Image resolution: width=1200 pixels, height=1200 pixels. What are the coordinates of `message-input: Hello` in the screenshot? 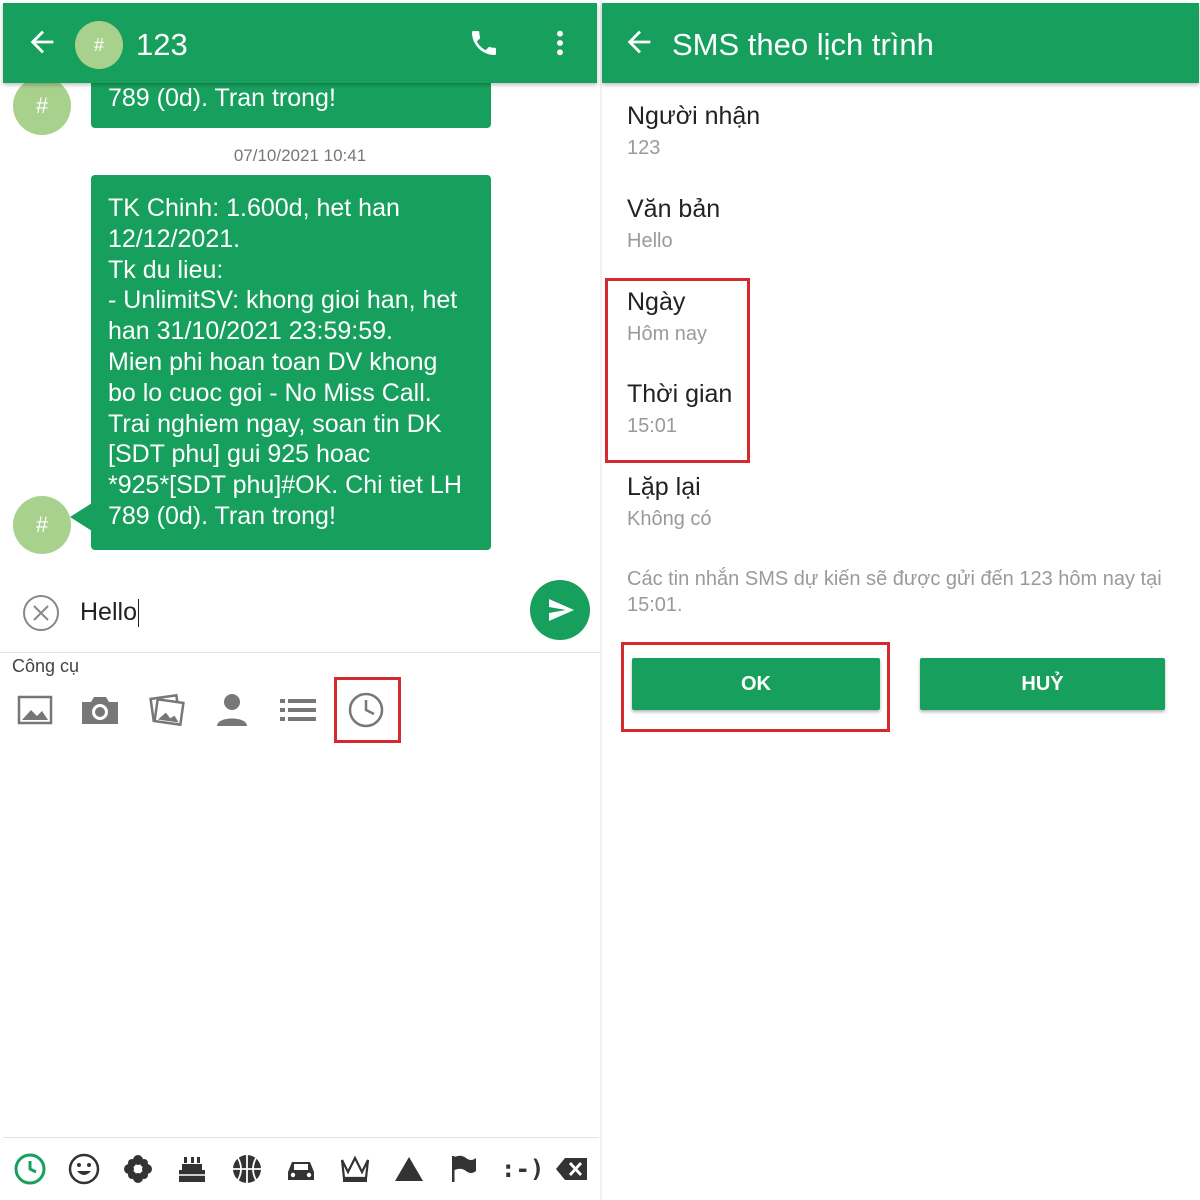 It's located at (109, 612).